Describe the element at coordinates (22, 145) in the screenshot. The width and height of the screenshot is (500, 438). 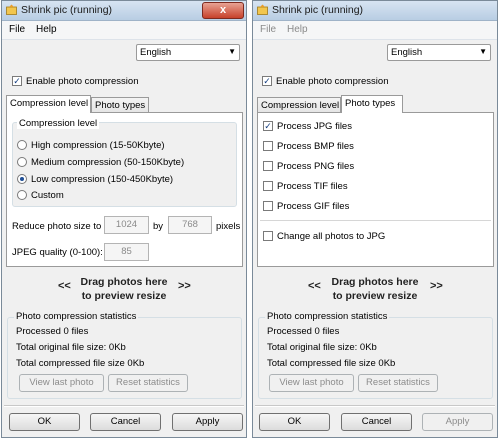
I see `radio-high-compression` at that location.